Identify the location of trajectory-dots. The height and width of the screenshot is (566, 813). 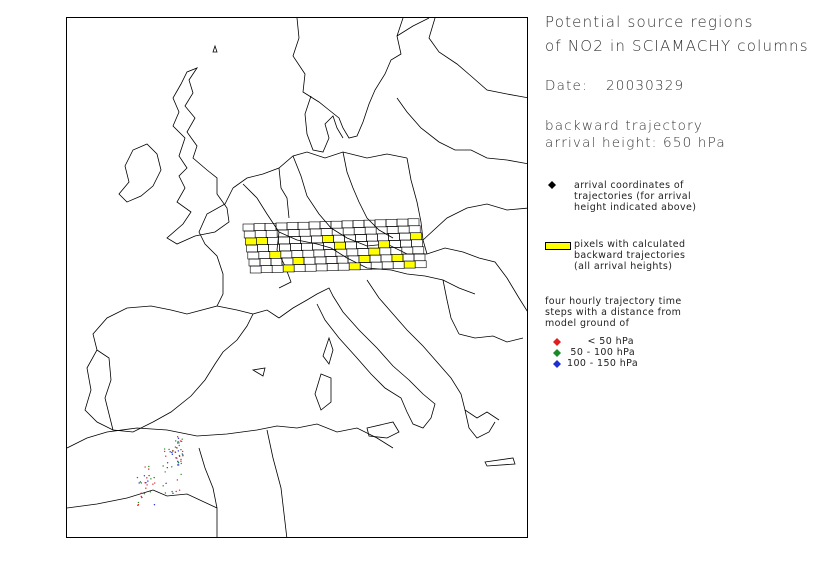
(160, 471).